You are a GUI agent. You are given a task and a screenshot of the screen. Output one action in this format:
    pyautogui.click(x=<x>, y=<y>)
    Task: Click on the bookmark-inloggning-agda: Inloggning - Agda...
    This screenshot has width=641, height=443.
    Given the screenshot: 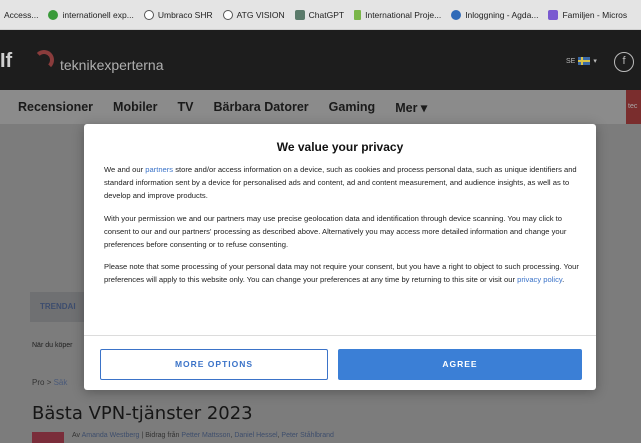 What is the action you would take?
    pyautogui.click(x=495, y=14)
    